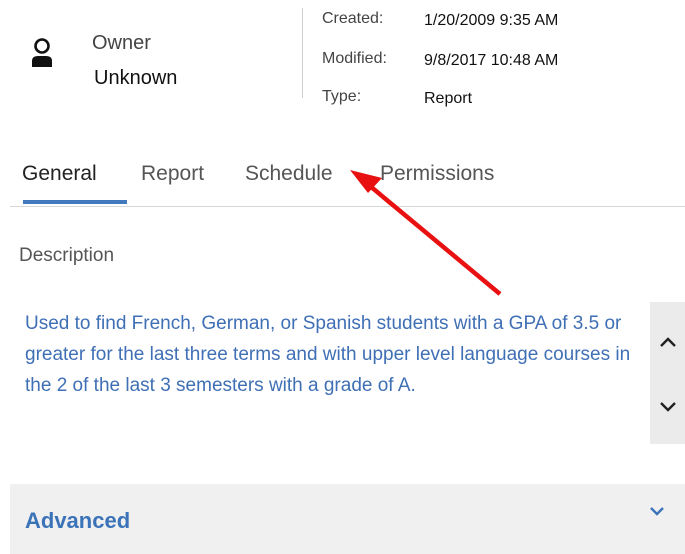 The width and height of the screenshot is (685, 554). I want to click on modified-label: Modified:, so click(354, 58).